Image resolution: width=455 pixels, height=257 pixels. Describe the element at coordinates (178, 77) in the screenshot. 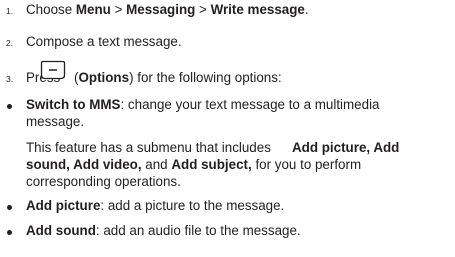

I see `step-3-rest: (Options) for the following options:` at that location.